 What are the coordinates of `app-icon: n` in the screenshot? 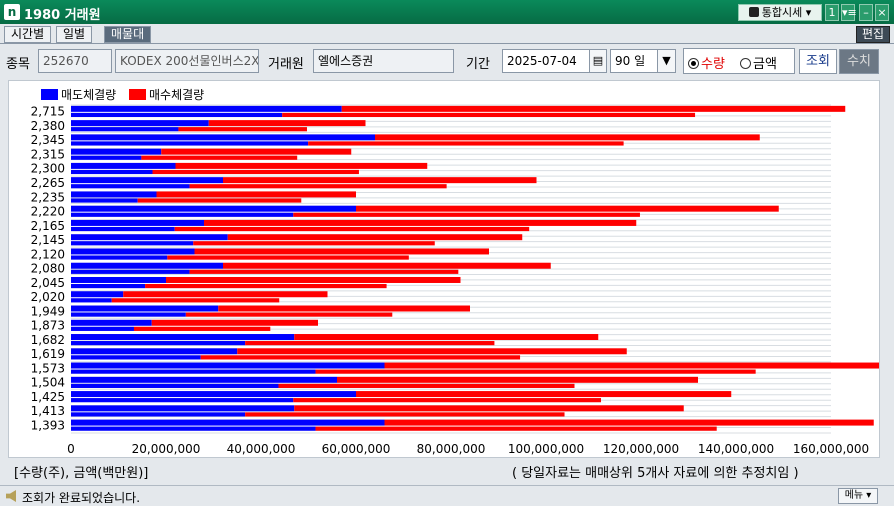 It's located at (12, 12).